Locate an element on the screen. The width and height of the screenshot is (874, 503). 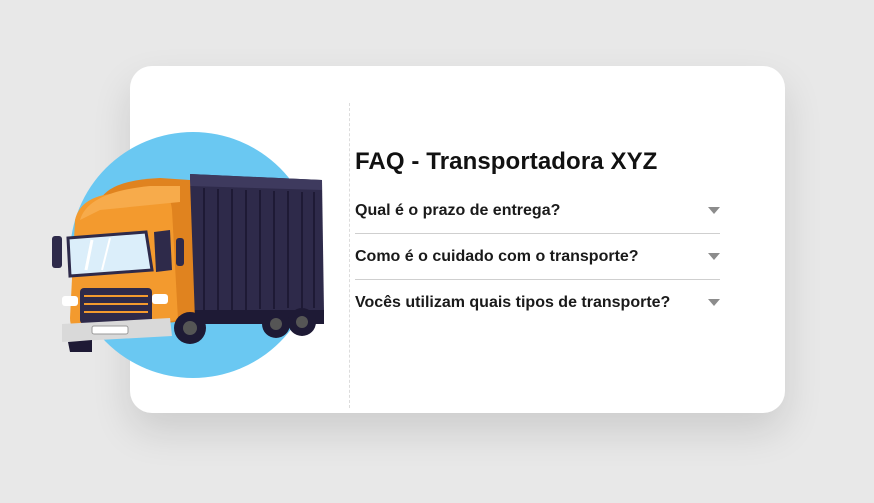
faq-item-transport-care: Como é o cuidado com o transporte? is located at coordinates (537, 257).